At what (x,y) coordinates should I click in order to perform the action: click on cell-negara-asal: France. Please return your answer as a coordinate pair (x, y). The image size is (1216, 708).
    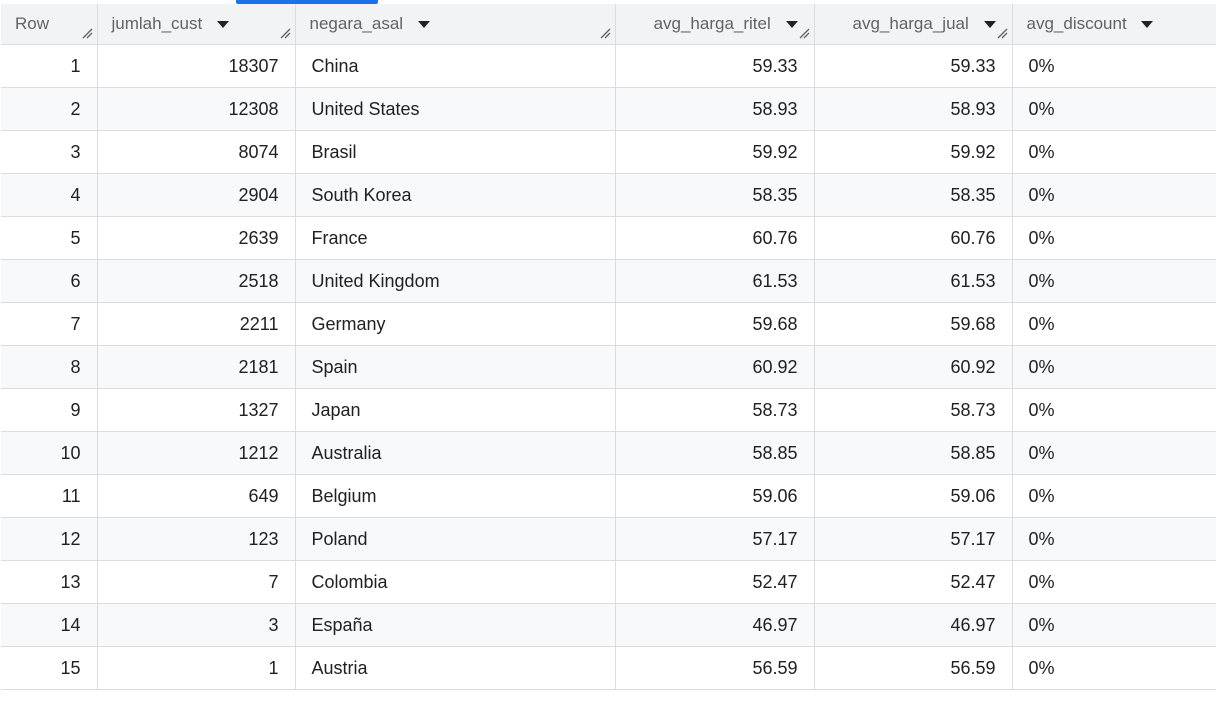
    Looking at the image, I should click on (455, 238).